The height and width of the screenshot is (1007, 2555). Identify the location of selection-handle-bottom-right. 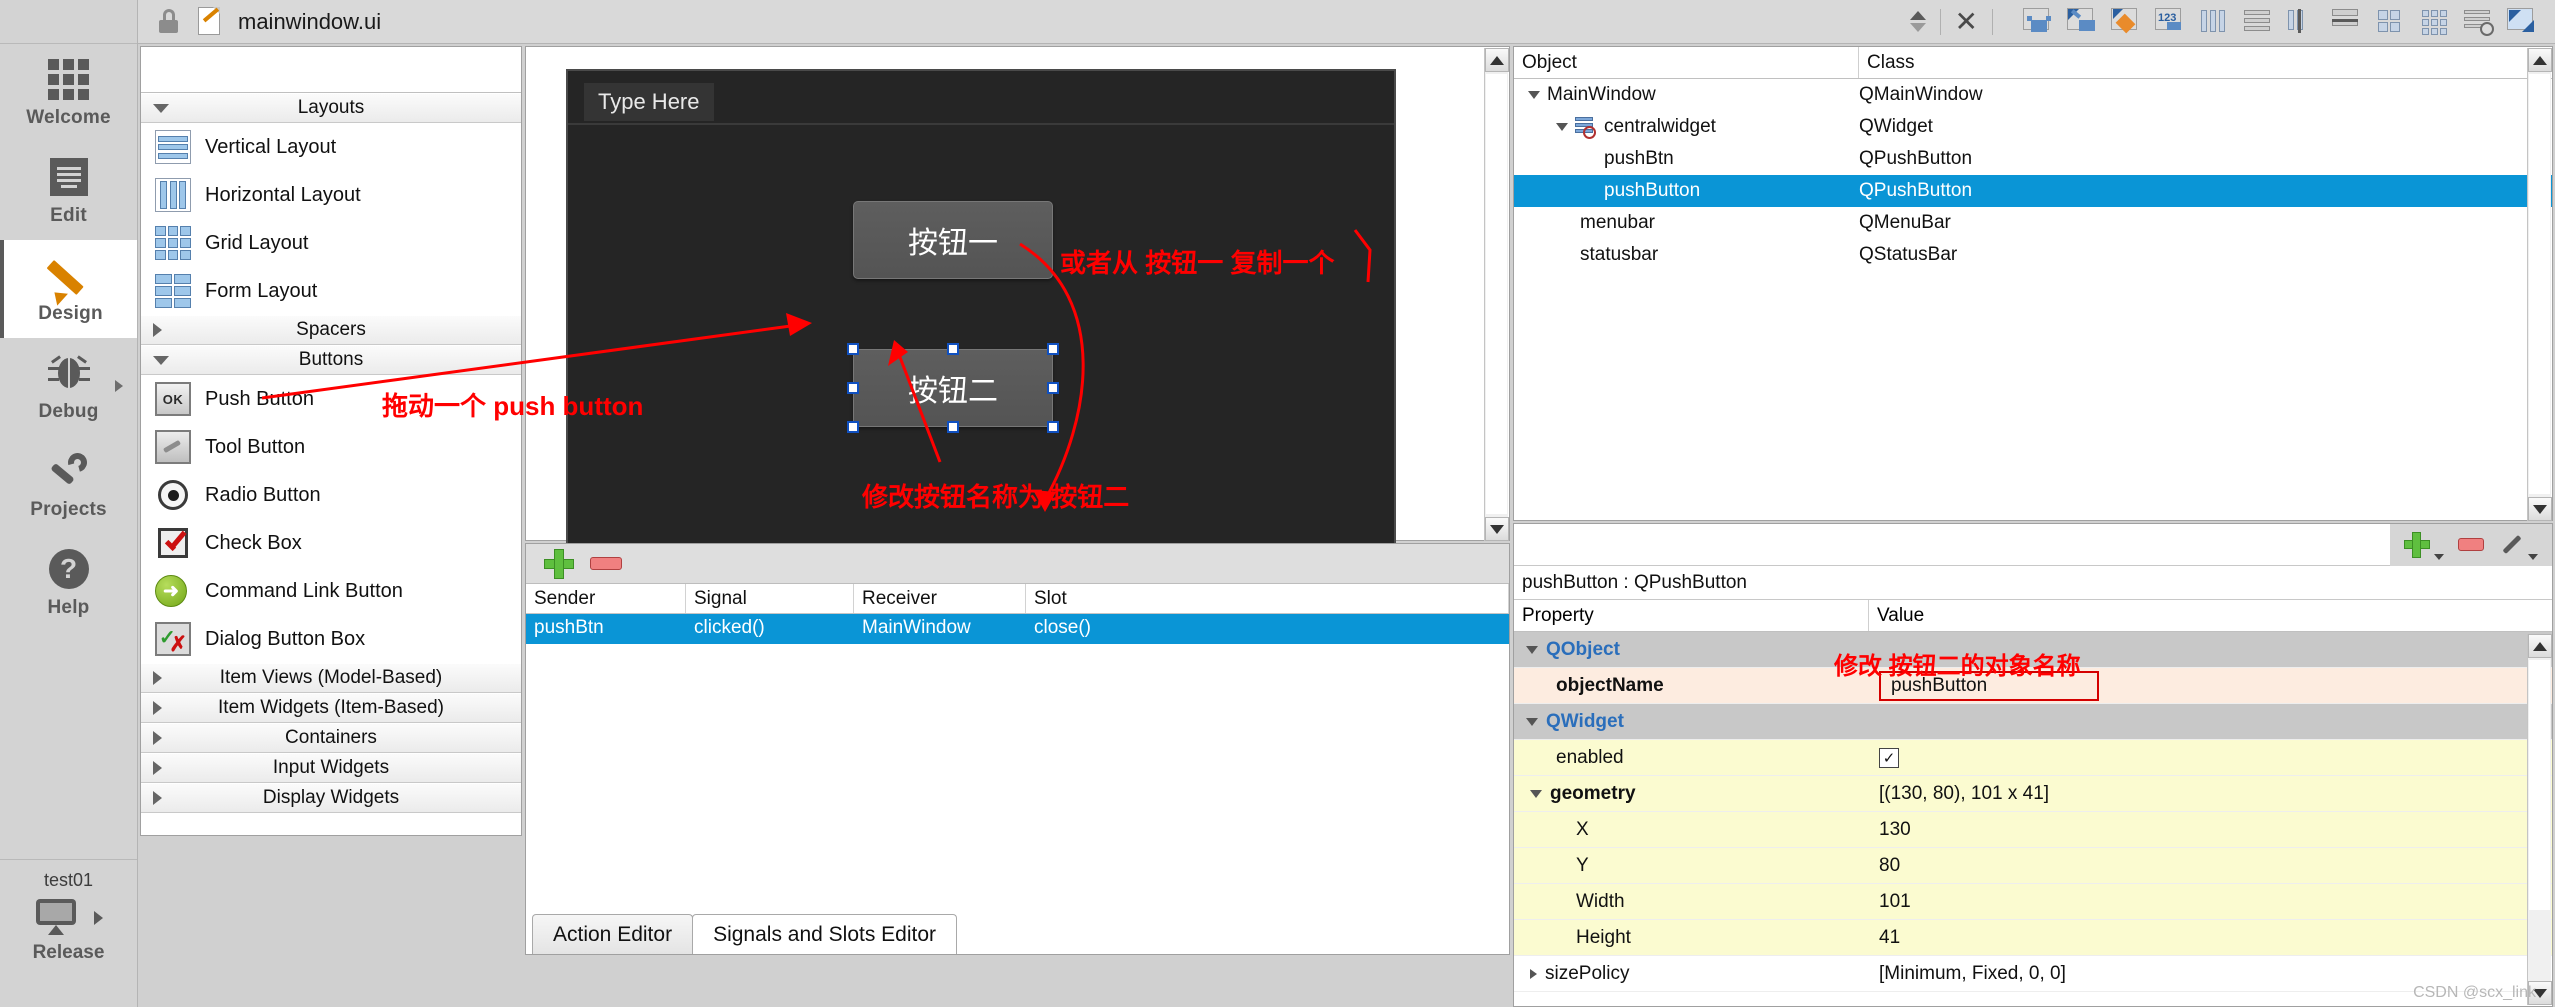
(1053, 427).